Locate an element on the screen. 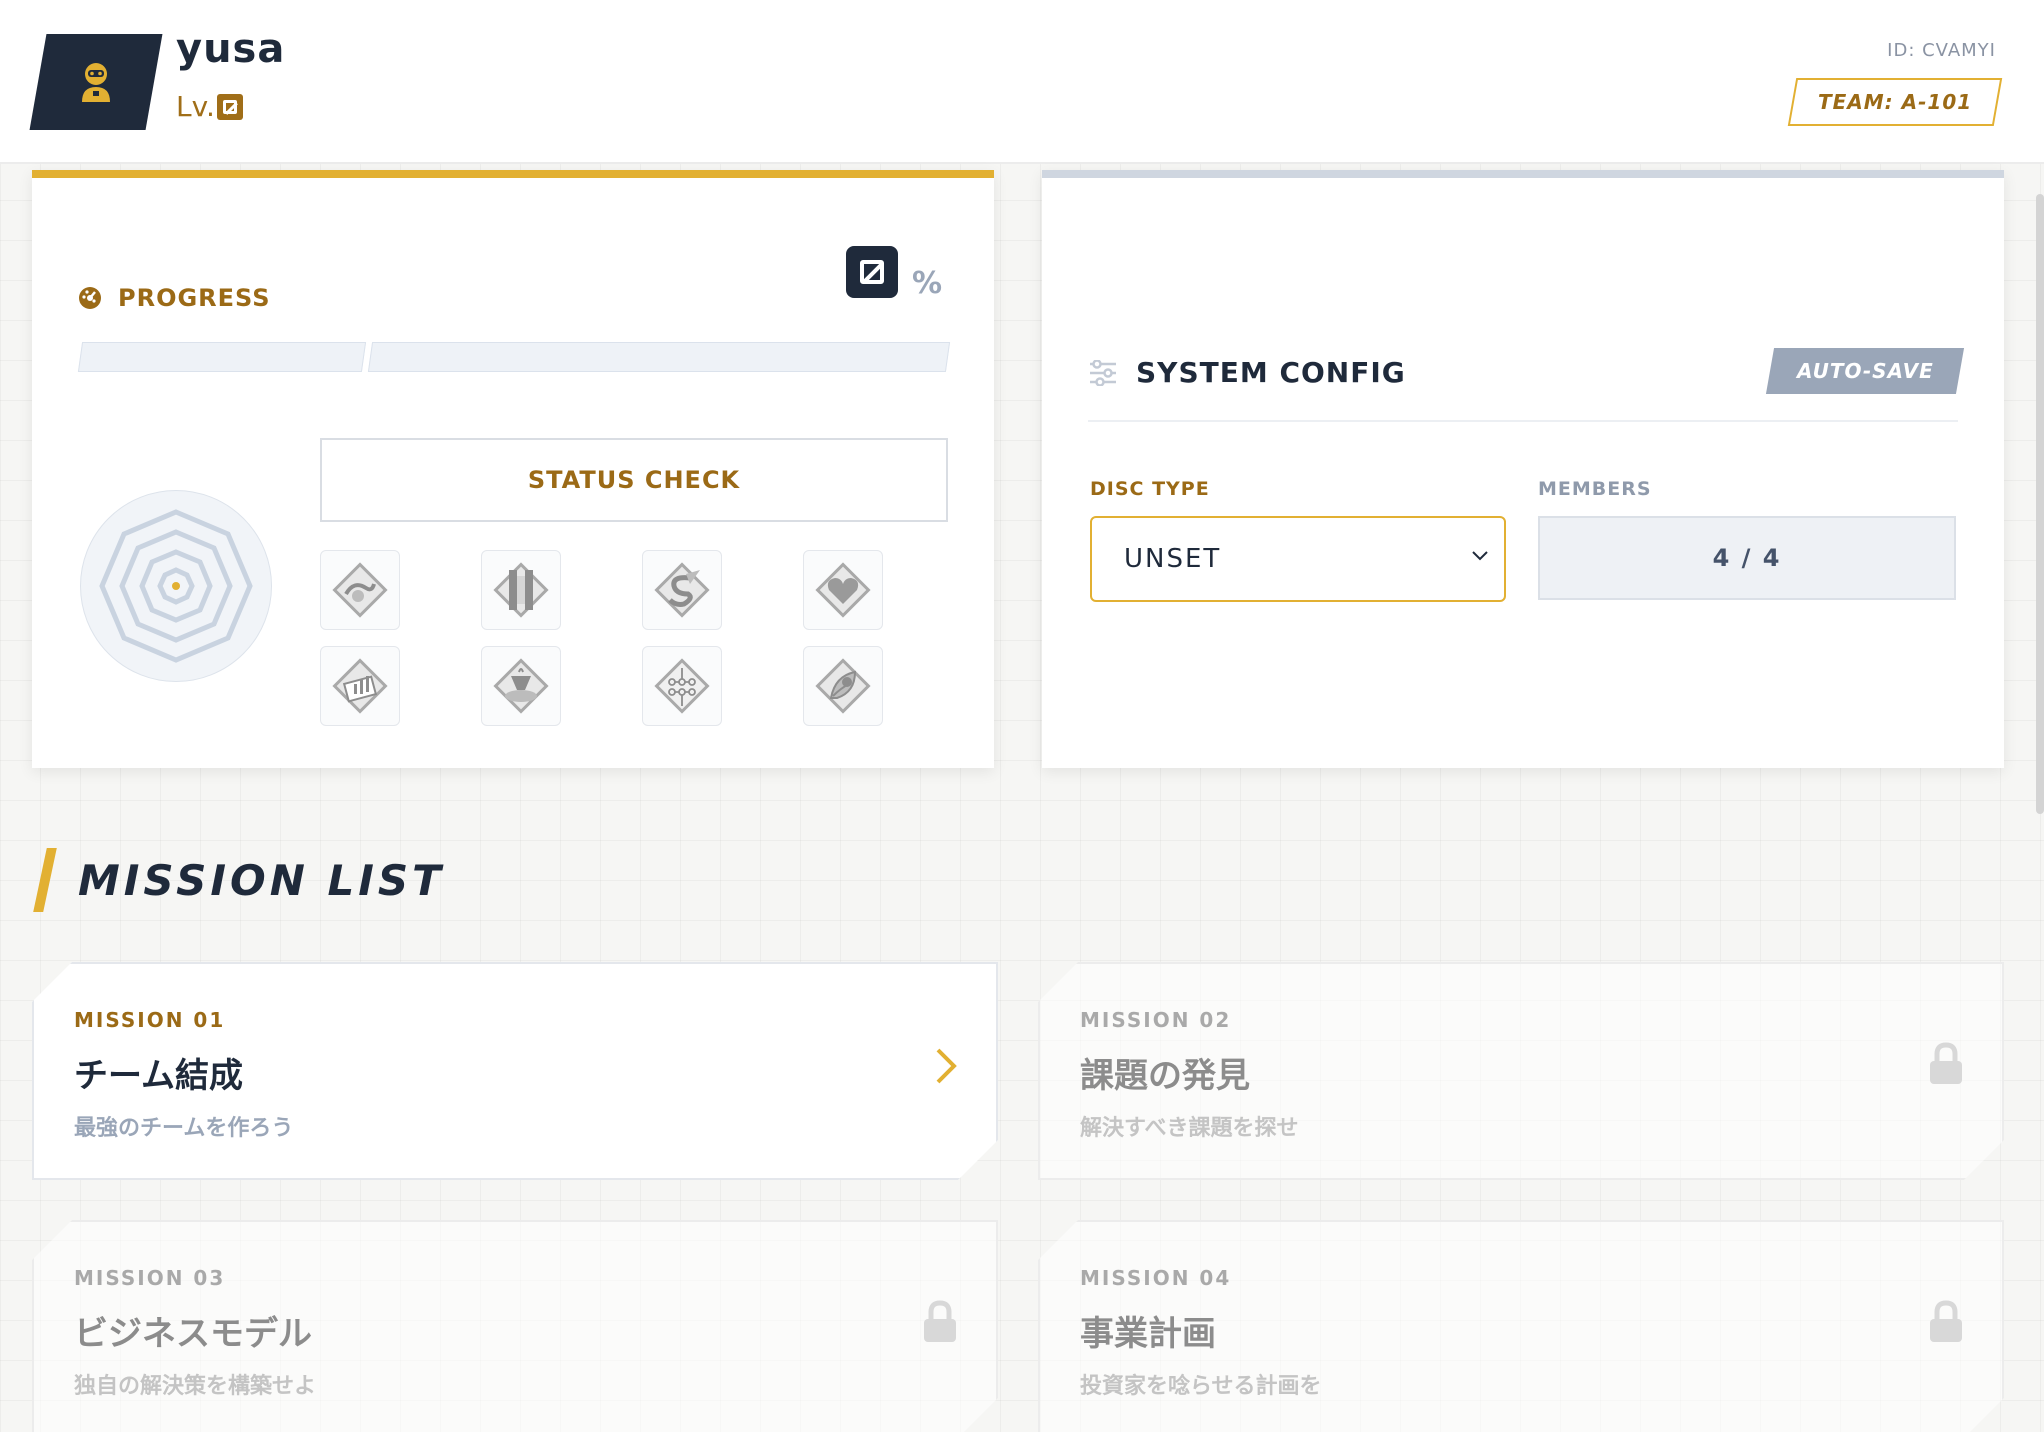 The width and height of the screenshot is (2044, 1432). mission-number: MISSION 02 is located at coordinates (1156, 1020).